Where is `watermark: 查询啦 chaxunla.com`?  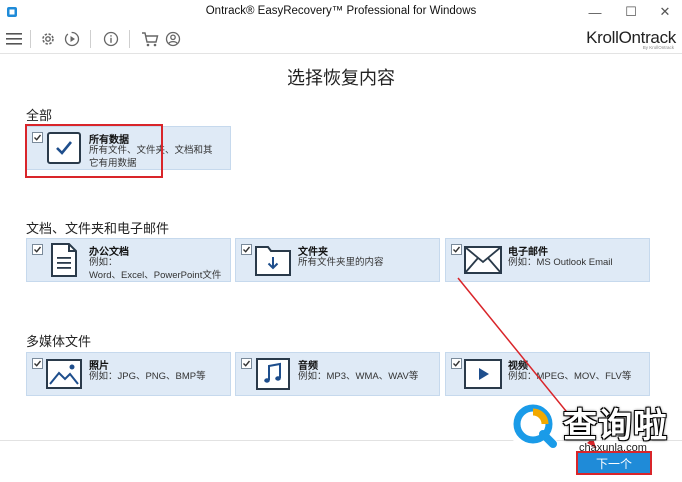 watermark: 查询啦 chaxunla.com is located at coordinates (593, 427).